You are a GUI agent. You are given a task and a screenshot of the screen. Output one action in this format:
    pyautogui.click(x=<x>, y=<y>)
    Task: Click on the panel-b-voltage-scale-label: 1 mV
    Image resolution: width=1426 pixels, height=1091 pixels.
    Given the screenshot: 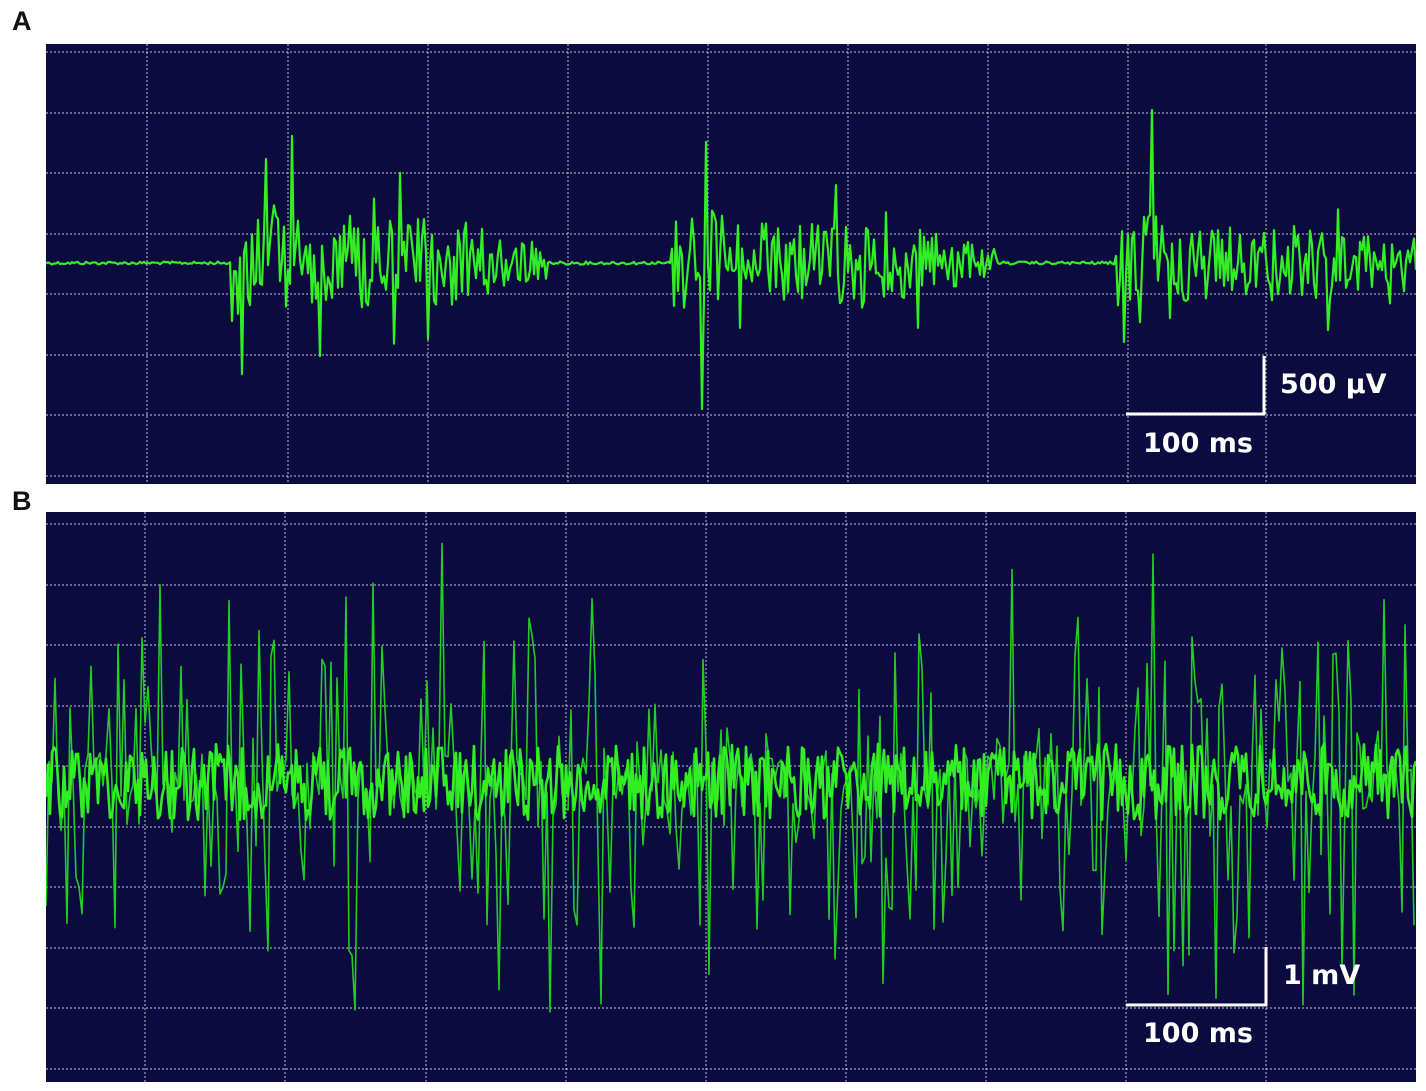 What is the action you would take?
    pyautogui.click(x=1322, y=975)
    